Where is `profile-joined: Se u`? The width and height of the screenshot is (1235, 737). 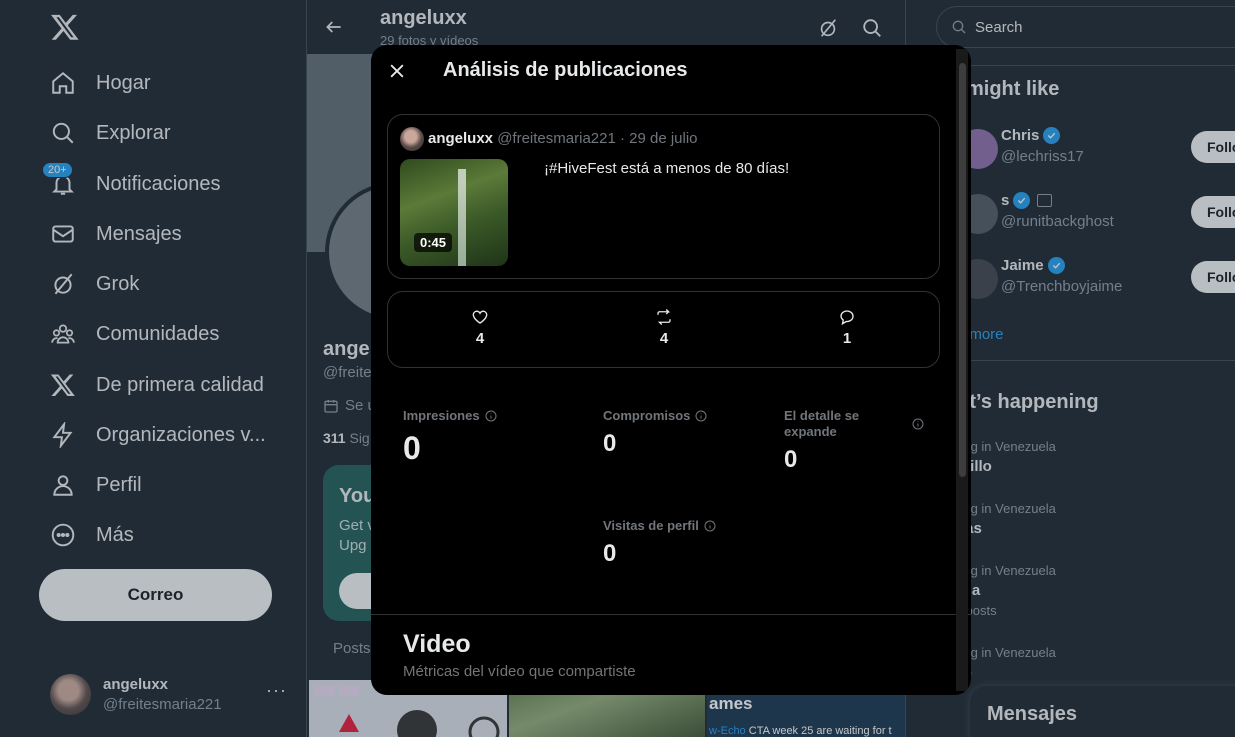 profile-joined: Se u is located at coordinates (349, 405).